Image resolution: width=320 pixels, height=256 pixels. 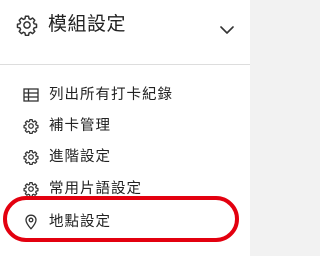 I want to click on menu-item-label: 進階設定, so click(x=80, y=157).